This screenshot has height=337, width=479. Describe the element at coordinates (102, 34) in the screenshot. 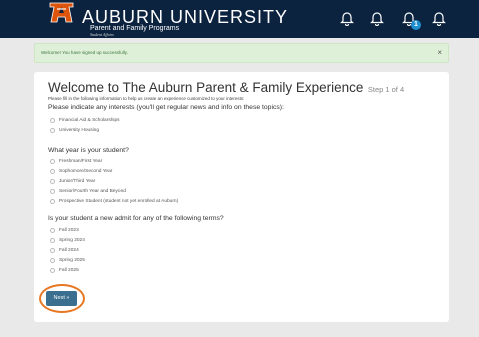

I see `brand-tagline: Student Affairs` at that location.